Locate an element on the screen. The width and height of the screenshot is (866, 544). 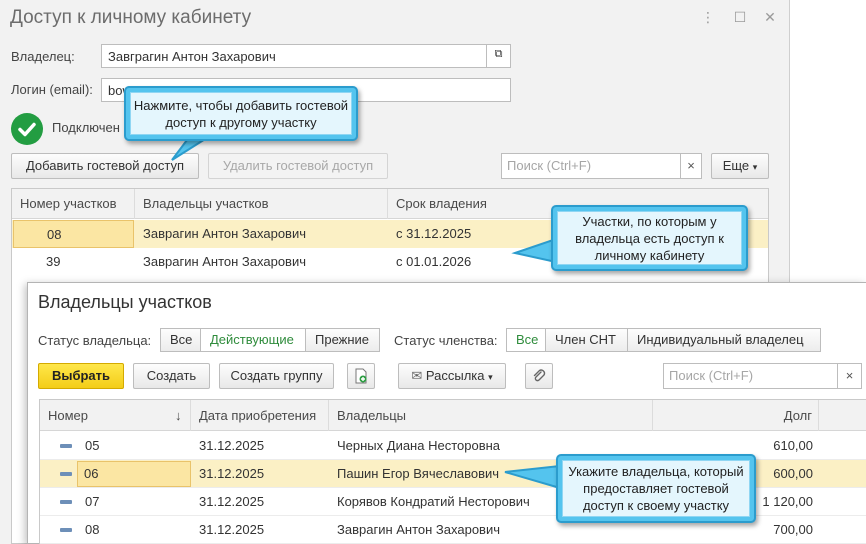
column-header: Дата приобретения is located at coordinates (260, 415).